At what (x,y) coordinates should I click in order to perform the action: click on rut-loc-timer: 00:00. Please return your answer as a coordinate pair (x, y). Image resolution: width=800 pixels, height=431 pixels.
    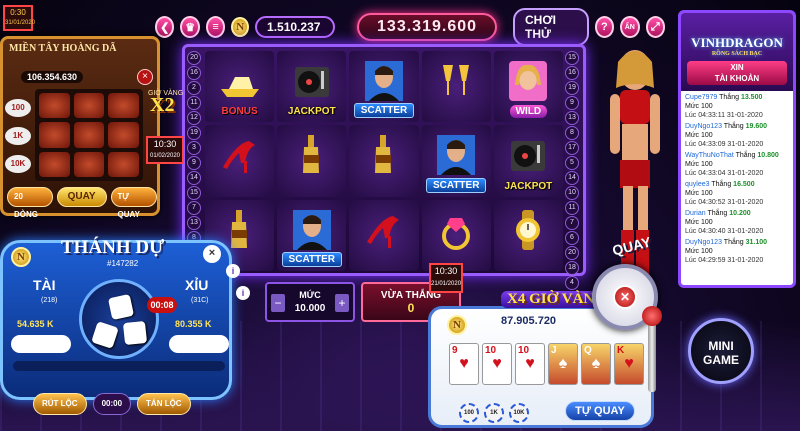
    Looking at the image, I should click on (112, 404).